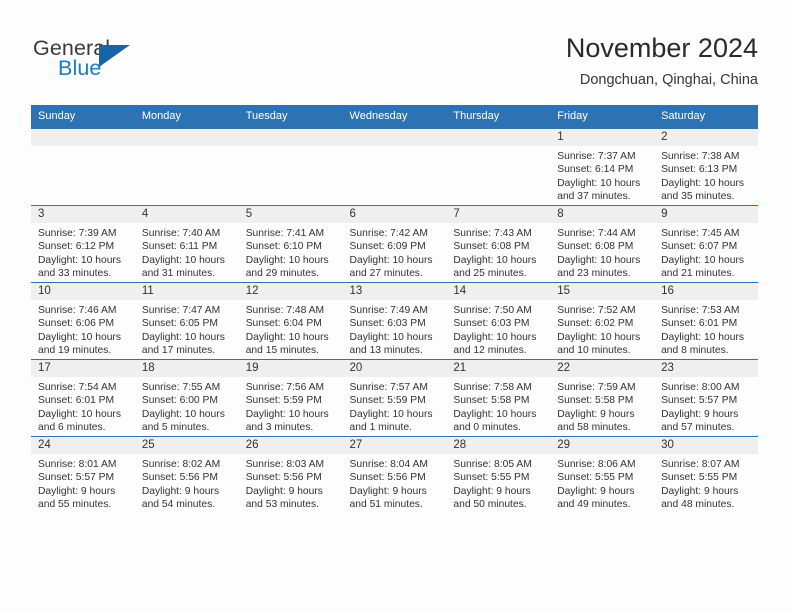  I want to click on daylight-text-line2: and 33 minutes., so click(75, 274).